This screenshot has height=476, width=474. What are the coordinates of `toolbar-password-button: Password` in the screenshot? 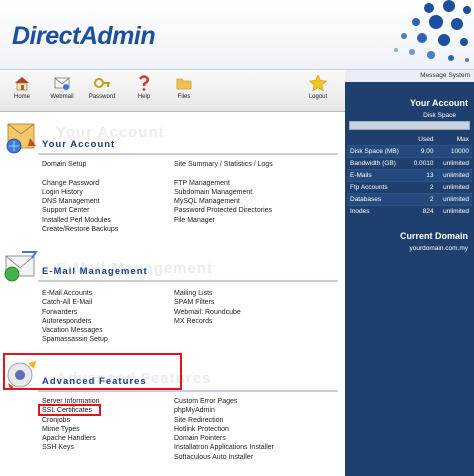 It's located at (102, 87).